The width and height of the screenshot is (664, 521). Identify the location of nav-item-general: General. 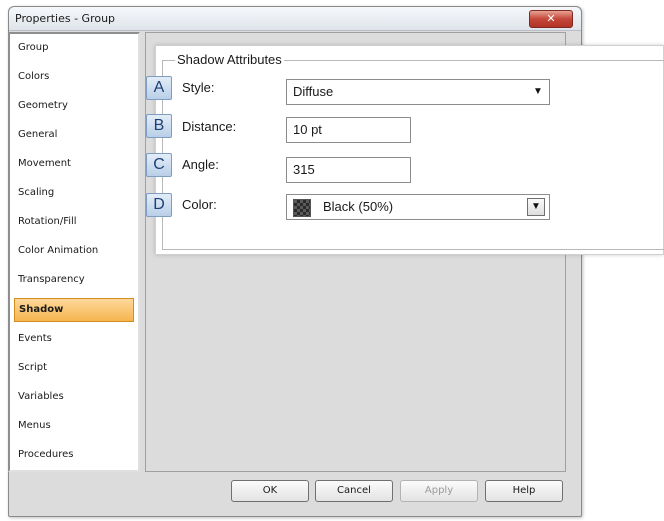
(74, 135).